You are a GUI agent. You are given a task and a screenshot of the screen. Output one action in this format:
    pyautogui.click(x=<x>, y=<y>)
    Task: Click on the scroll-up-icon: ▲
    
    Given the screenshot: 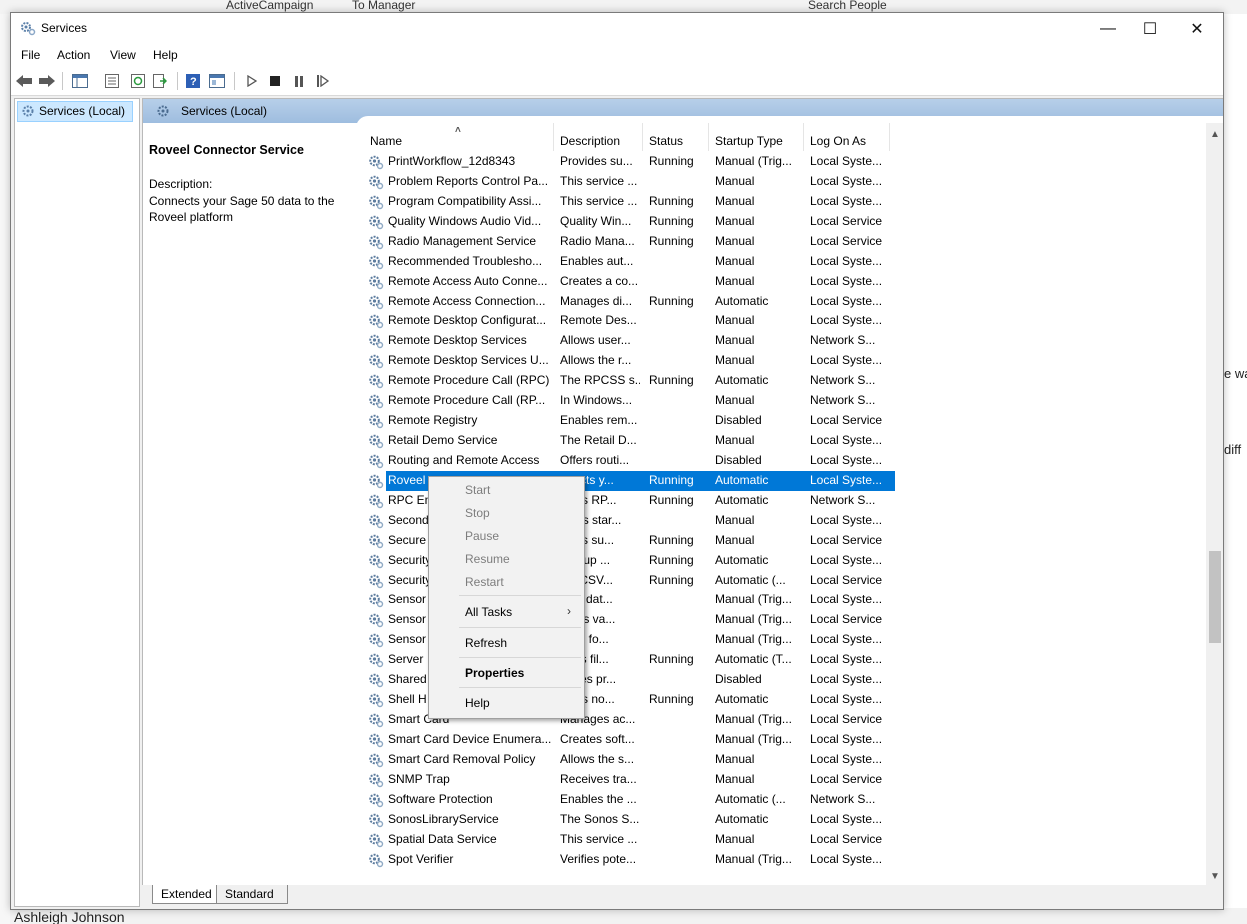 What is the action you would take?
    pyautogui.click(x=1215, y=134)
    